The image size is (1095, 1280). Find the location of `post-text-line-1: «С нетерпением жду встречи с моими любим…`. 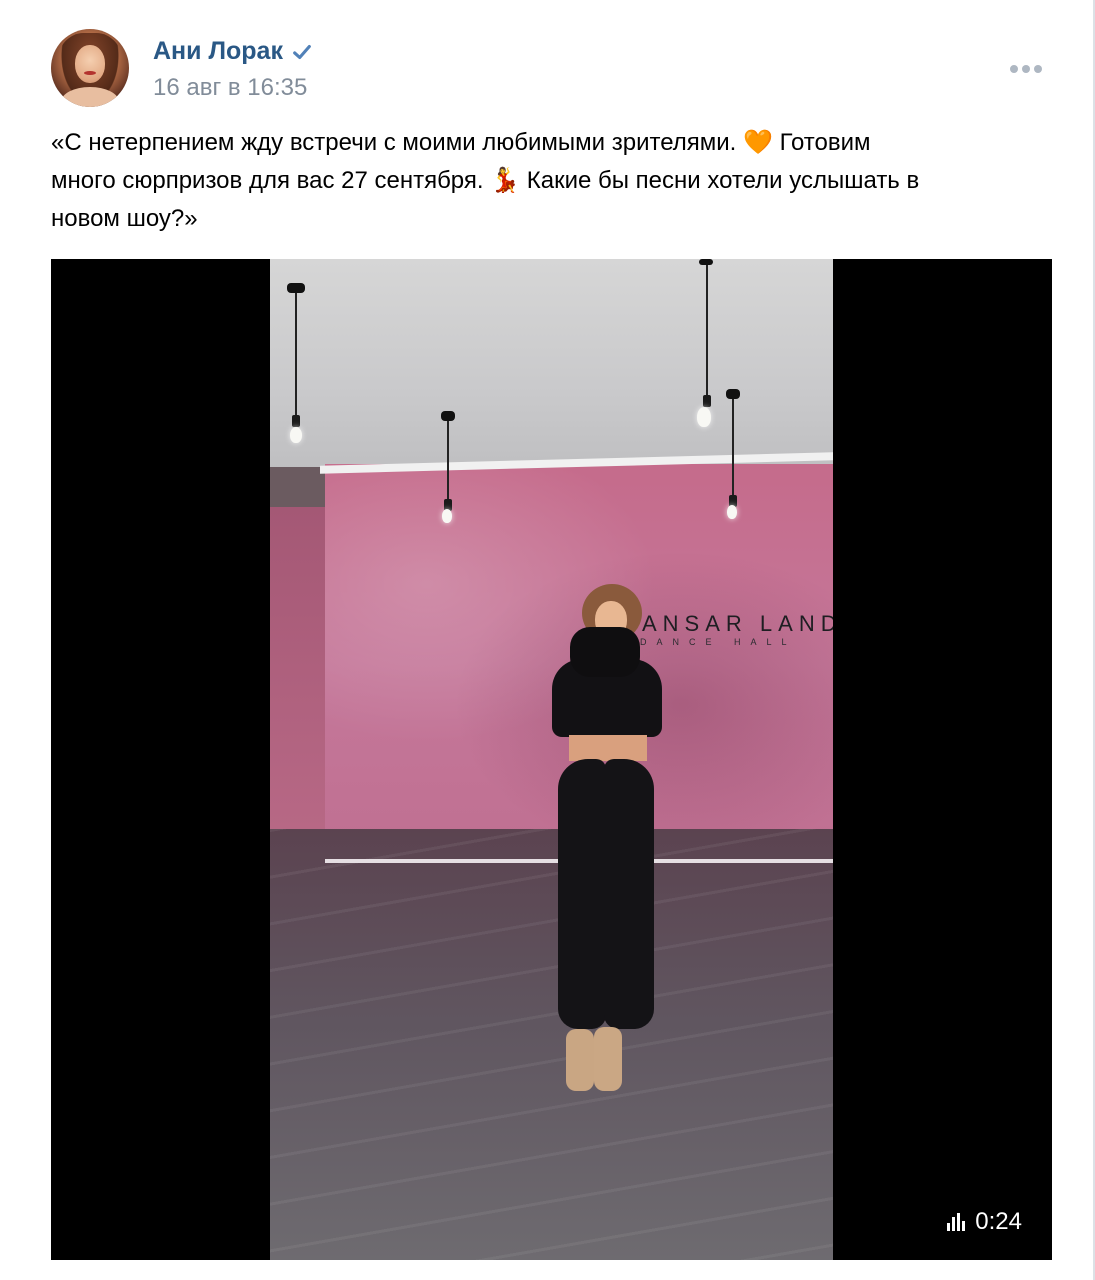

post-text-line-1: «С нетерпением жду встречи с моими любим… is located at coordinates (461, 142).